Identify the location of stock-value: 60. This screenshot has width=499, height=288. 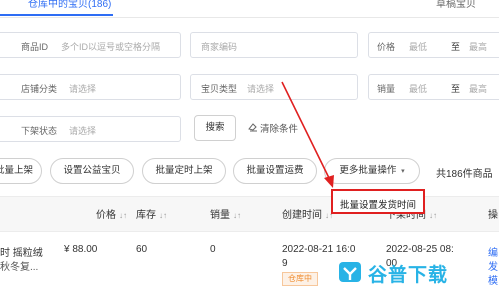
(142, 249).